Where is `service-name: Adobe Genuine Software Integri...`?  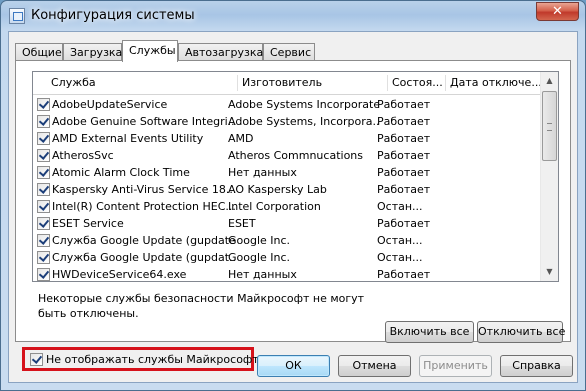
service-name: Adobe Genuine Software Integri... is located at coordinates (144, 121).